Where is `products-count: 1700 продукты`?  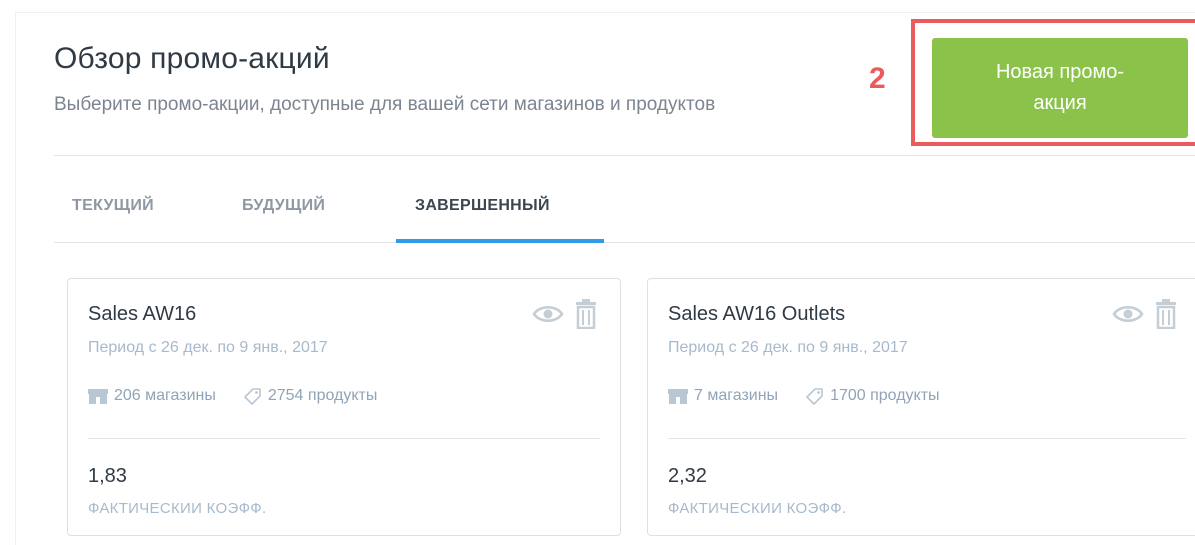 products-count: 1700 продукты is located at coordinates (885, 395).